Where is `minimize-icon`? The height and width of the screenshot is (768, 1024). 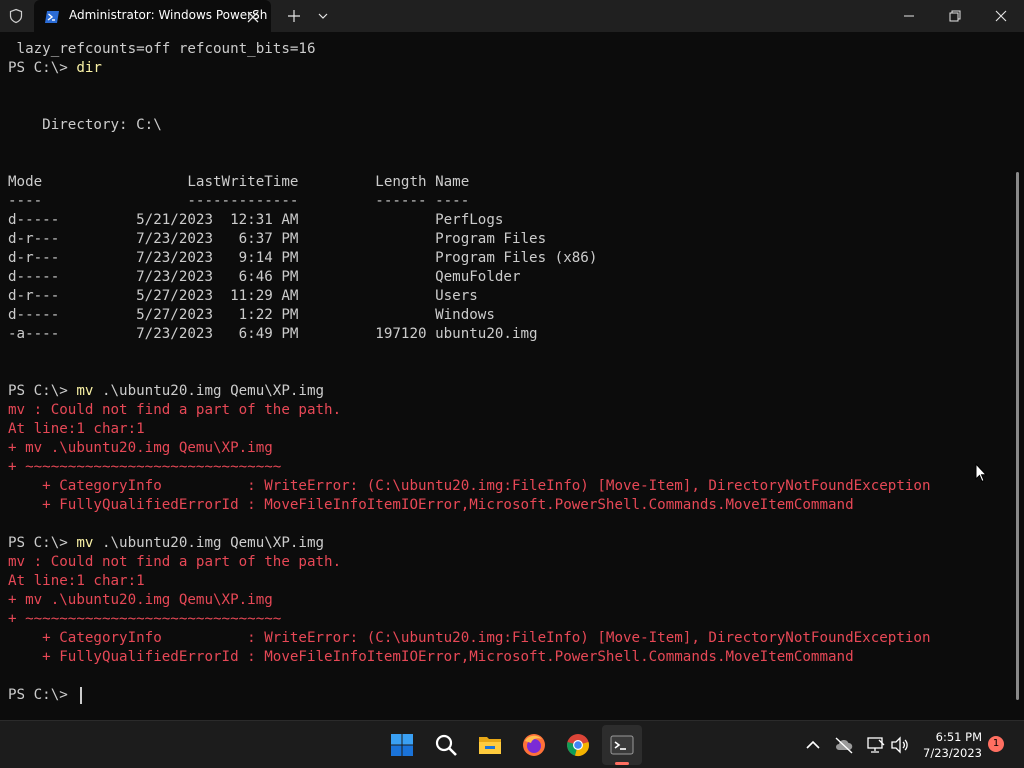 minimize-icon is located at coordinates (909, 16).